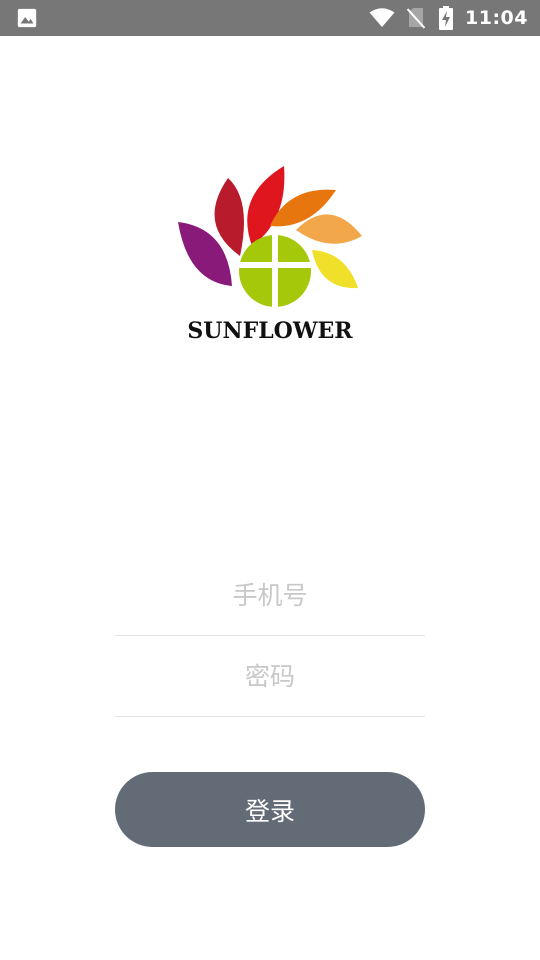 This screenshot has width=540, height=960. I want to click on status-icons: 11:04, so click(448, 18).